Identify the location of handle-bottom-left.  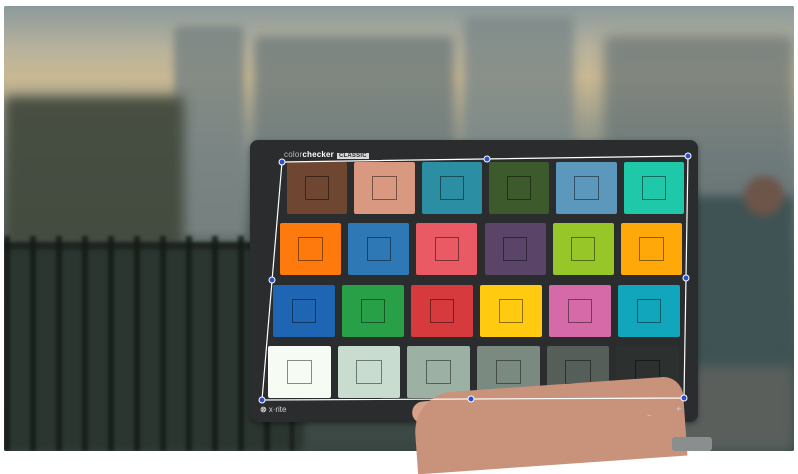
(262, 400).